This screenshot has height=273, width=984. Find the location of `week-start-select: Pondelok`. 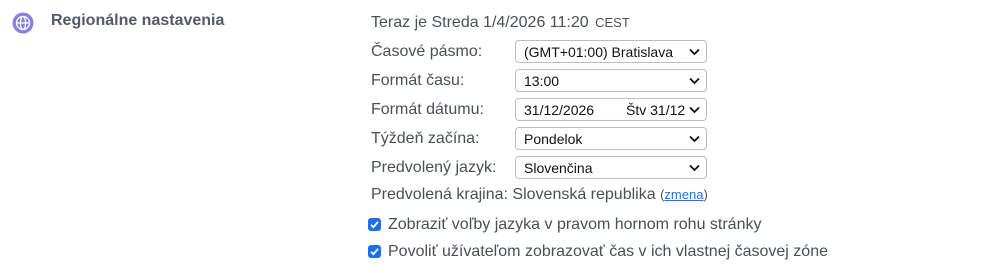

week-start-select: Pondelok is located at coordinates (611, 138).